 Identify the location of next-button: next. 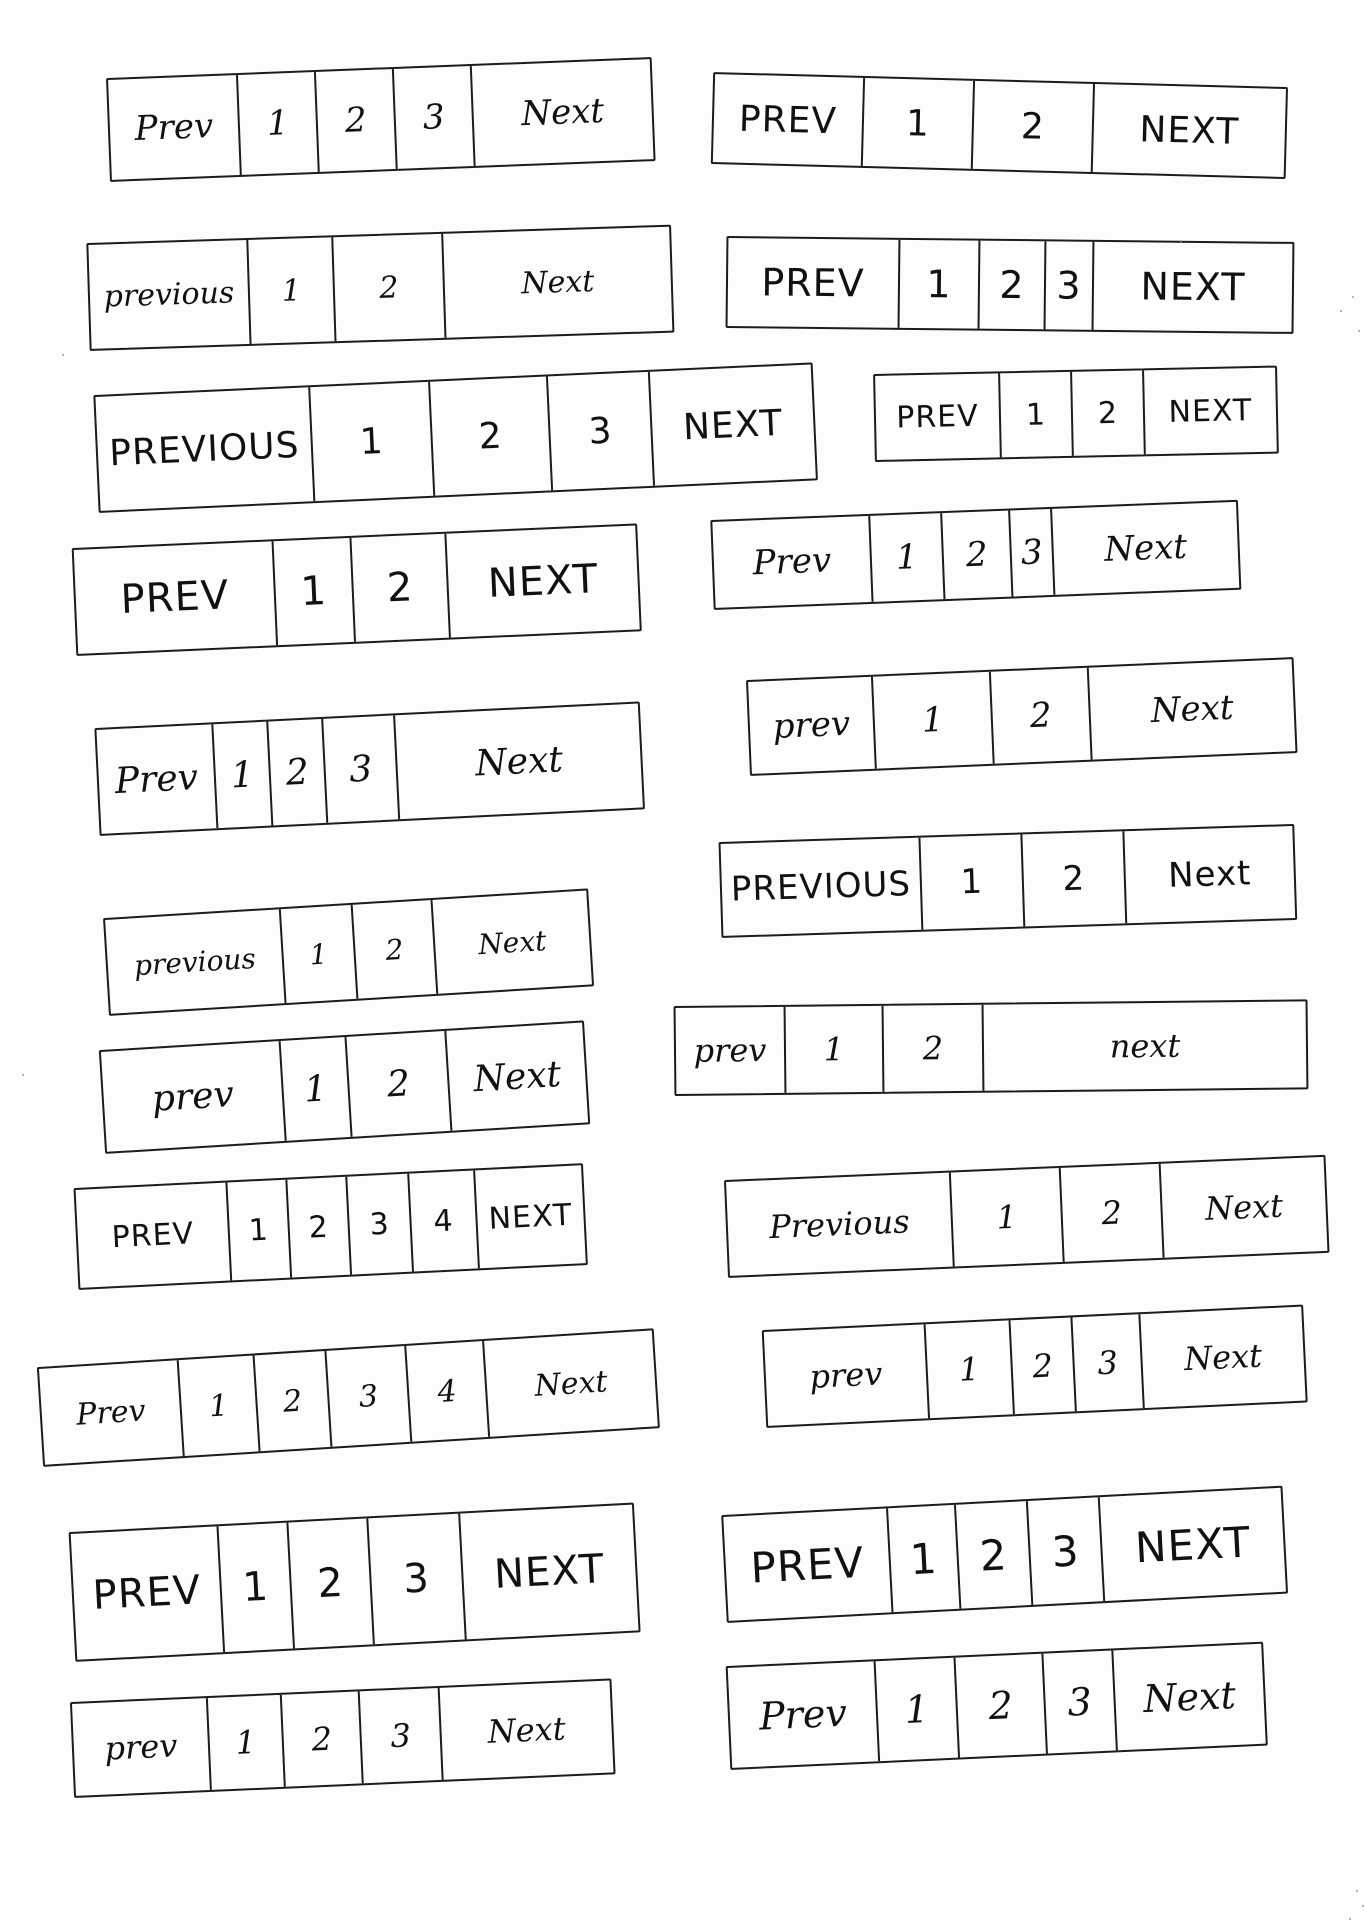
(1145, 1045).